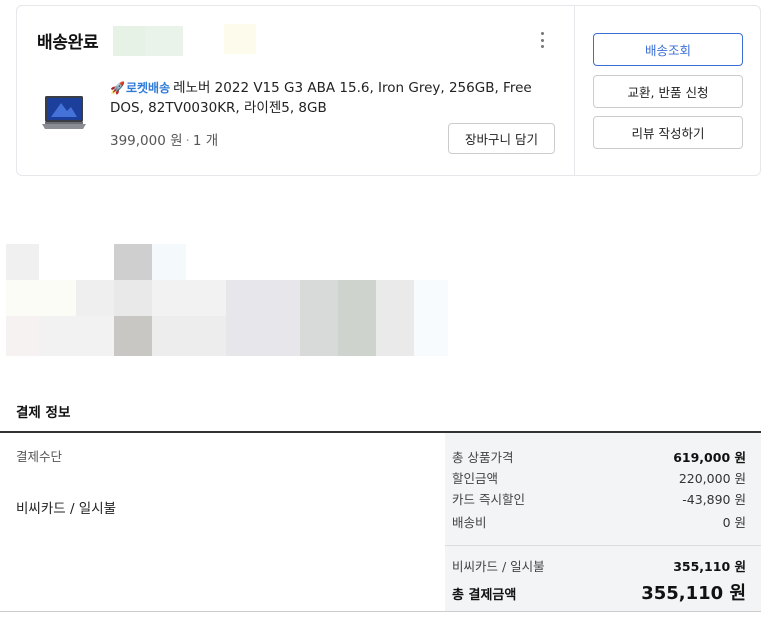  What do you see at coordinates (68, 43) in the screenshot?
I see `delivery-status-title: 배송완료` at bounding box center [68, 43].